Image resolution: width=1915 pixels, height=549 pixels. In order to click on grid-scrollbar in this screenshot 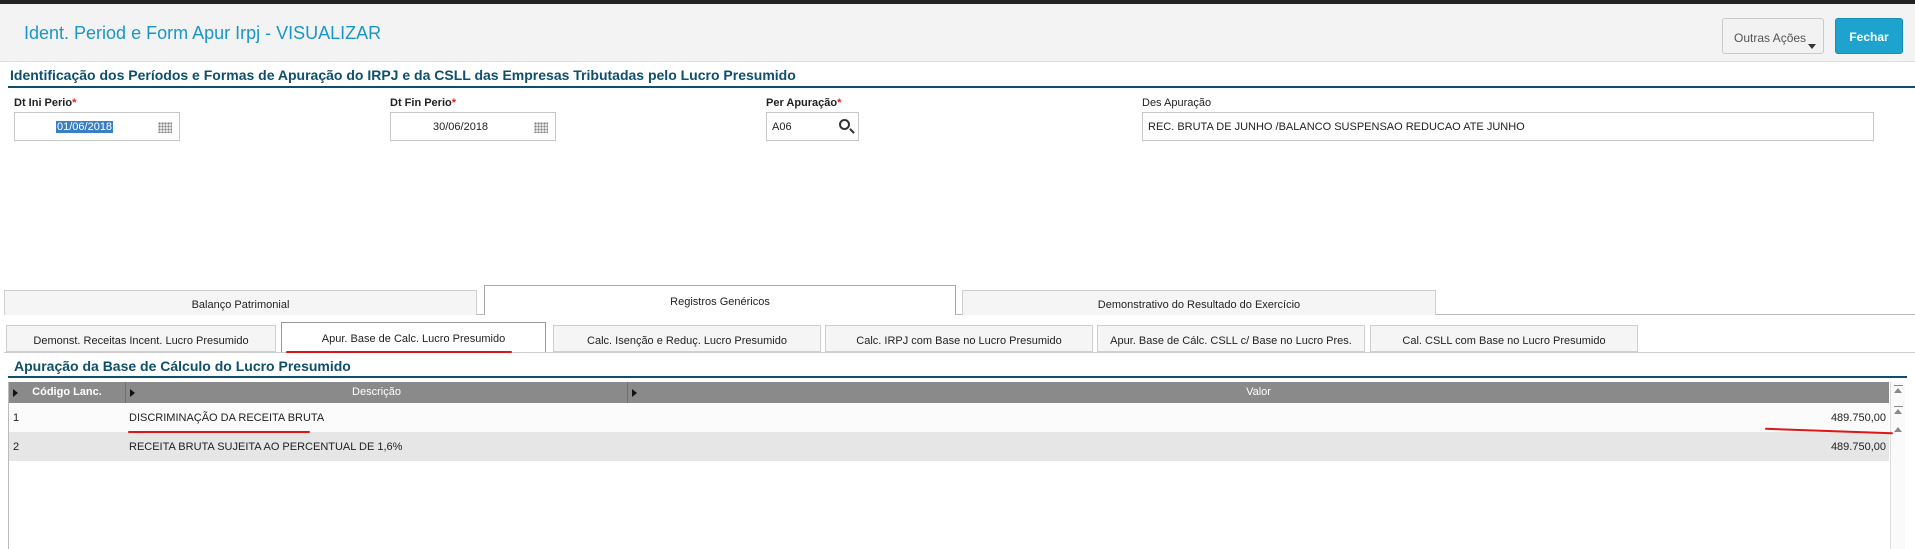, I will do `click(1897, 465)`.